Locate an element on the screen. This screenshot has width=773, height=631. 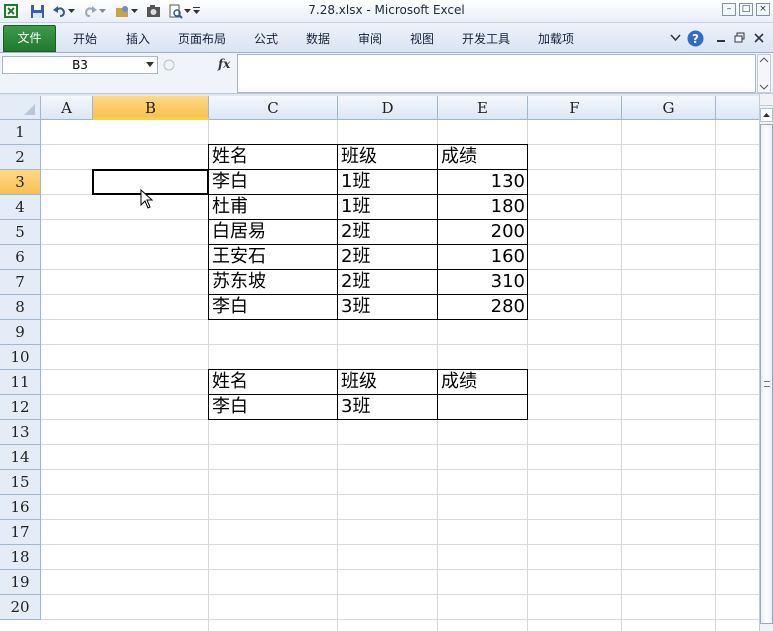
cell-d12: 3班 is located at coordinates (388, 407).